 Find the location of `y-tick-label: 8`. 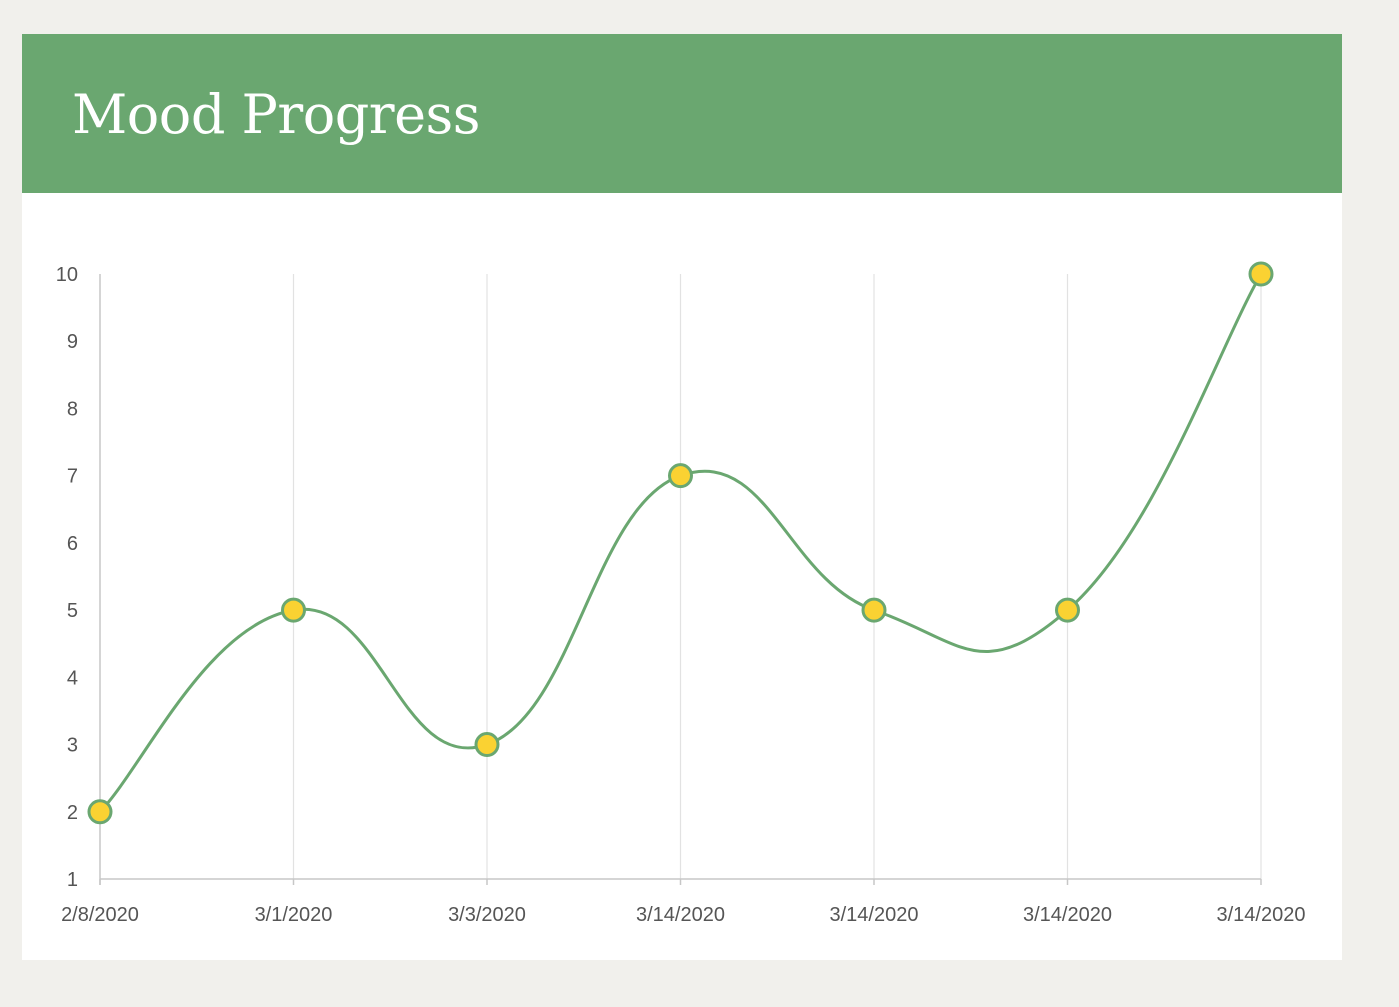

y-tick-label: 8 is located at coordinates (72, 409).